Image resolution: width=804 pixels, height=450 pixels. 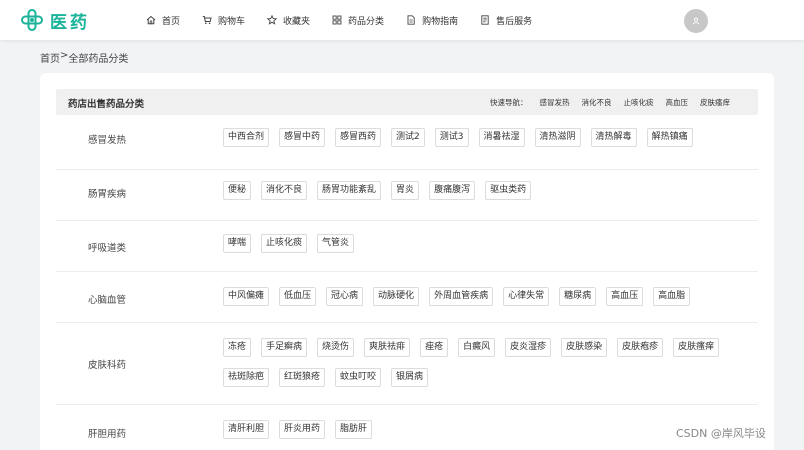 I want to click on subcategory-tag: 烧烫伤, so click(x=336, y=347).